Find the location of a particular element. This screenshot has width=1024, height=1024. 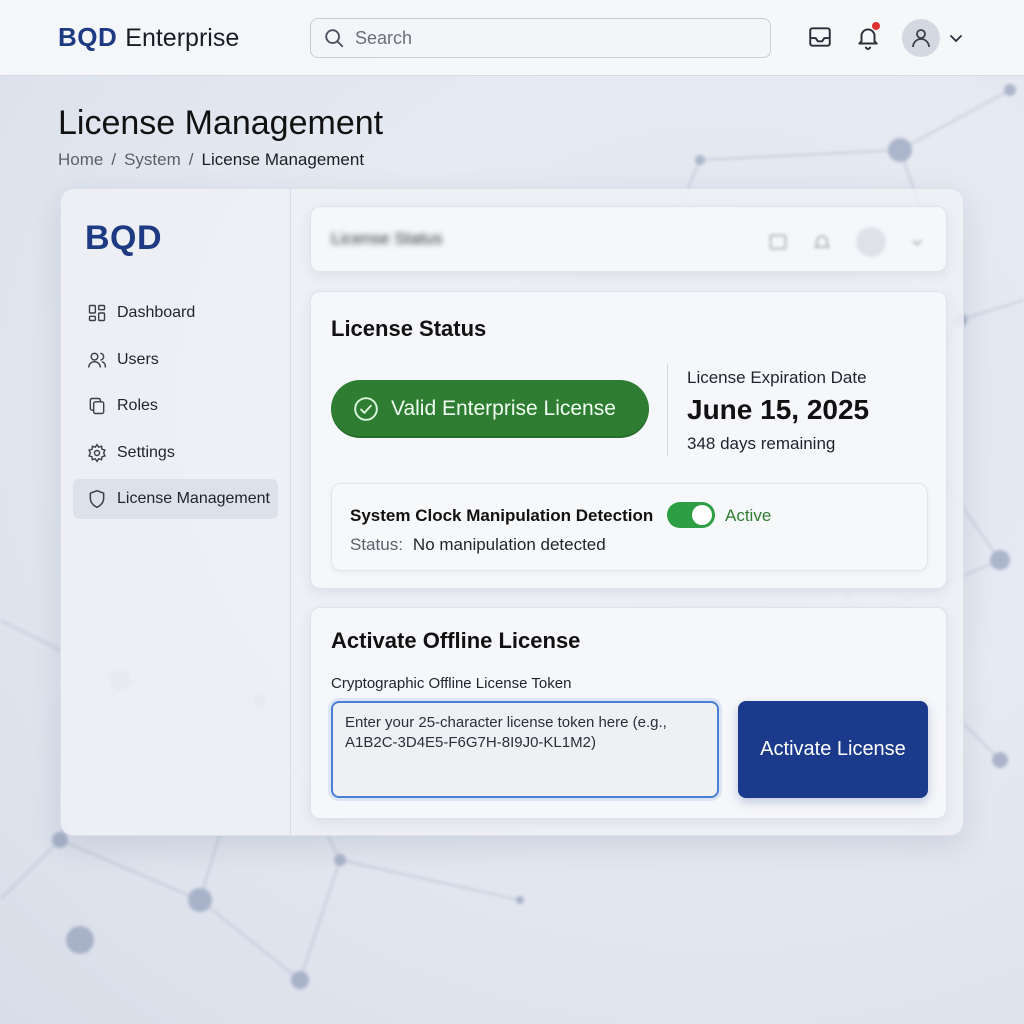

sidebar-item-license-management: License Management is located at coordinates (175, 499).